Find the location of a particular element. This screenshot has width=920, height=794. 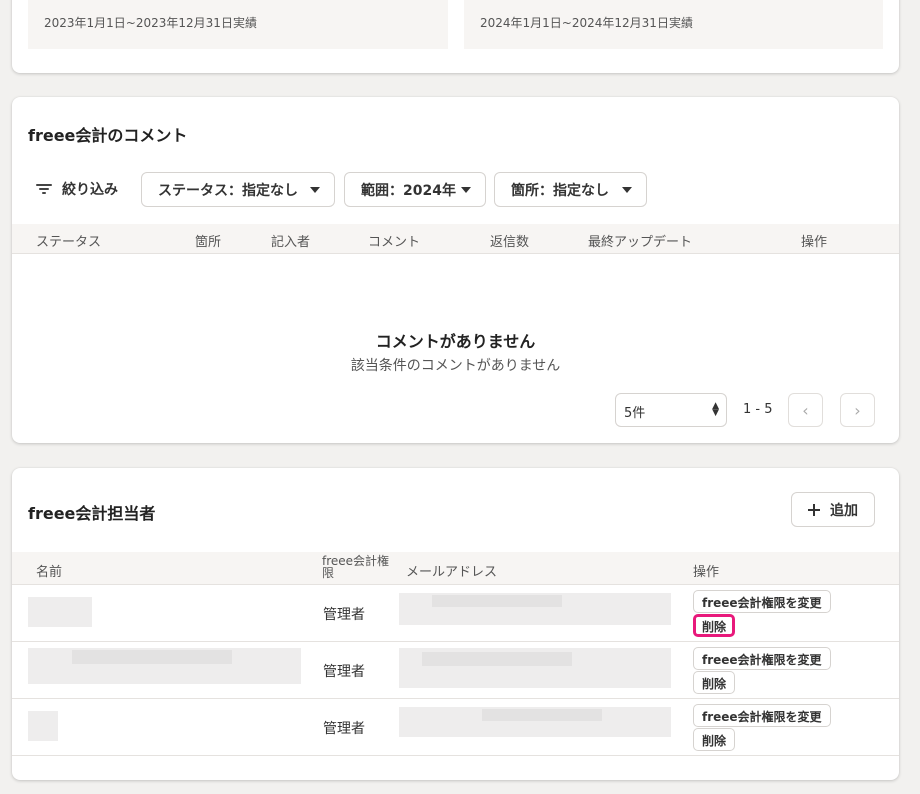

range-filter-dropdown: 範囲：2024年 is located at coordinates (415, 189).